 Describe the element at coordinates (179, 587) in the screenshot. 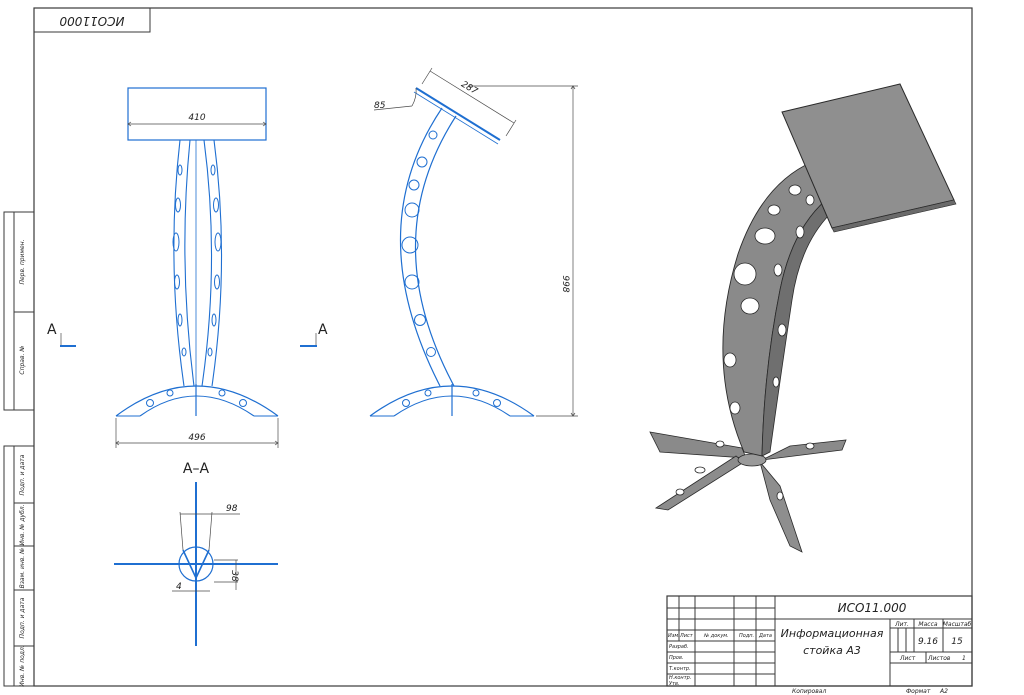

I see `dim-4: 4` at that location.